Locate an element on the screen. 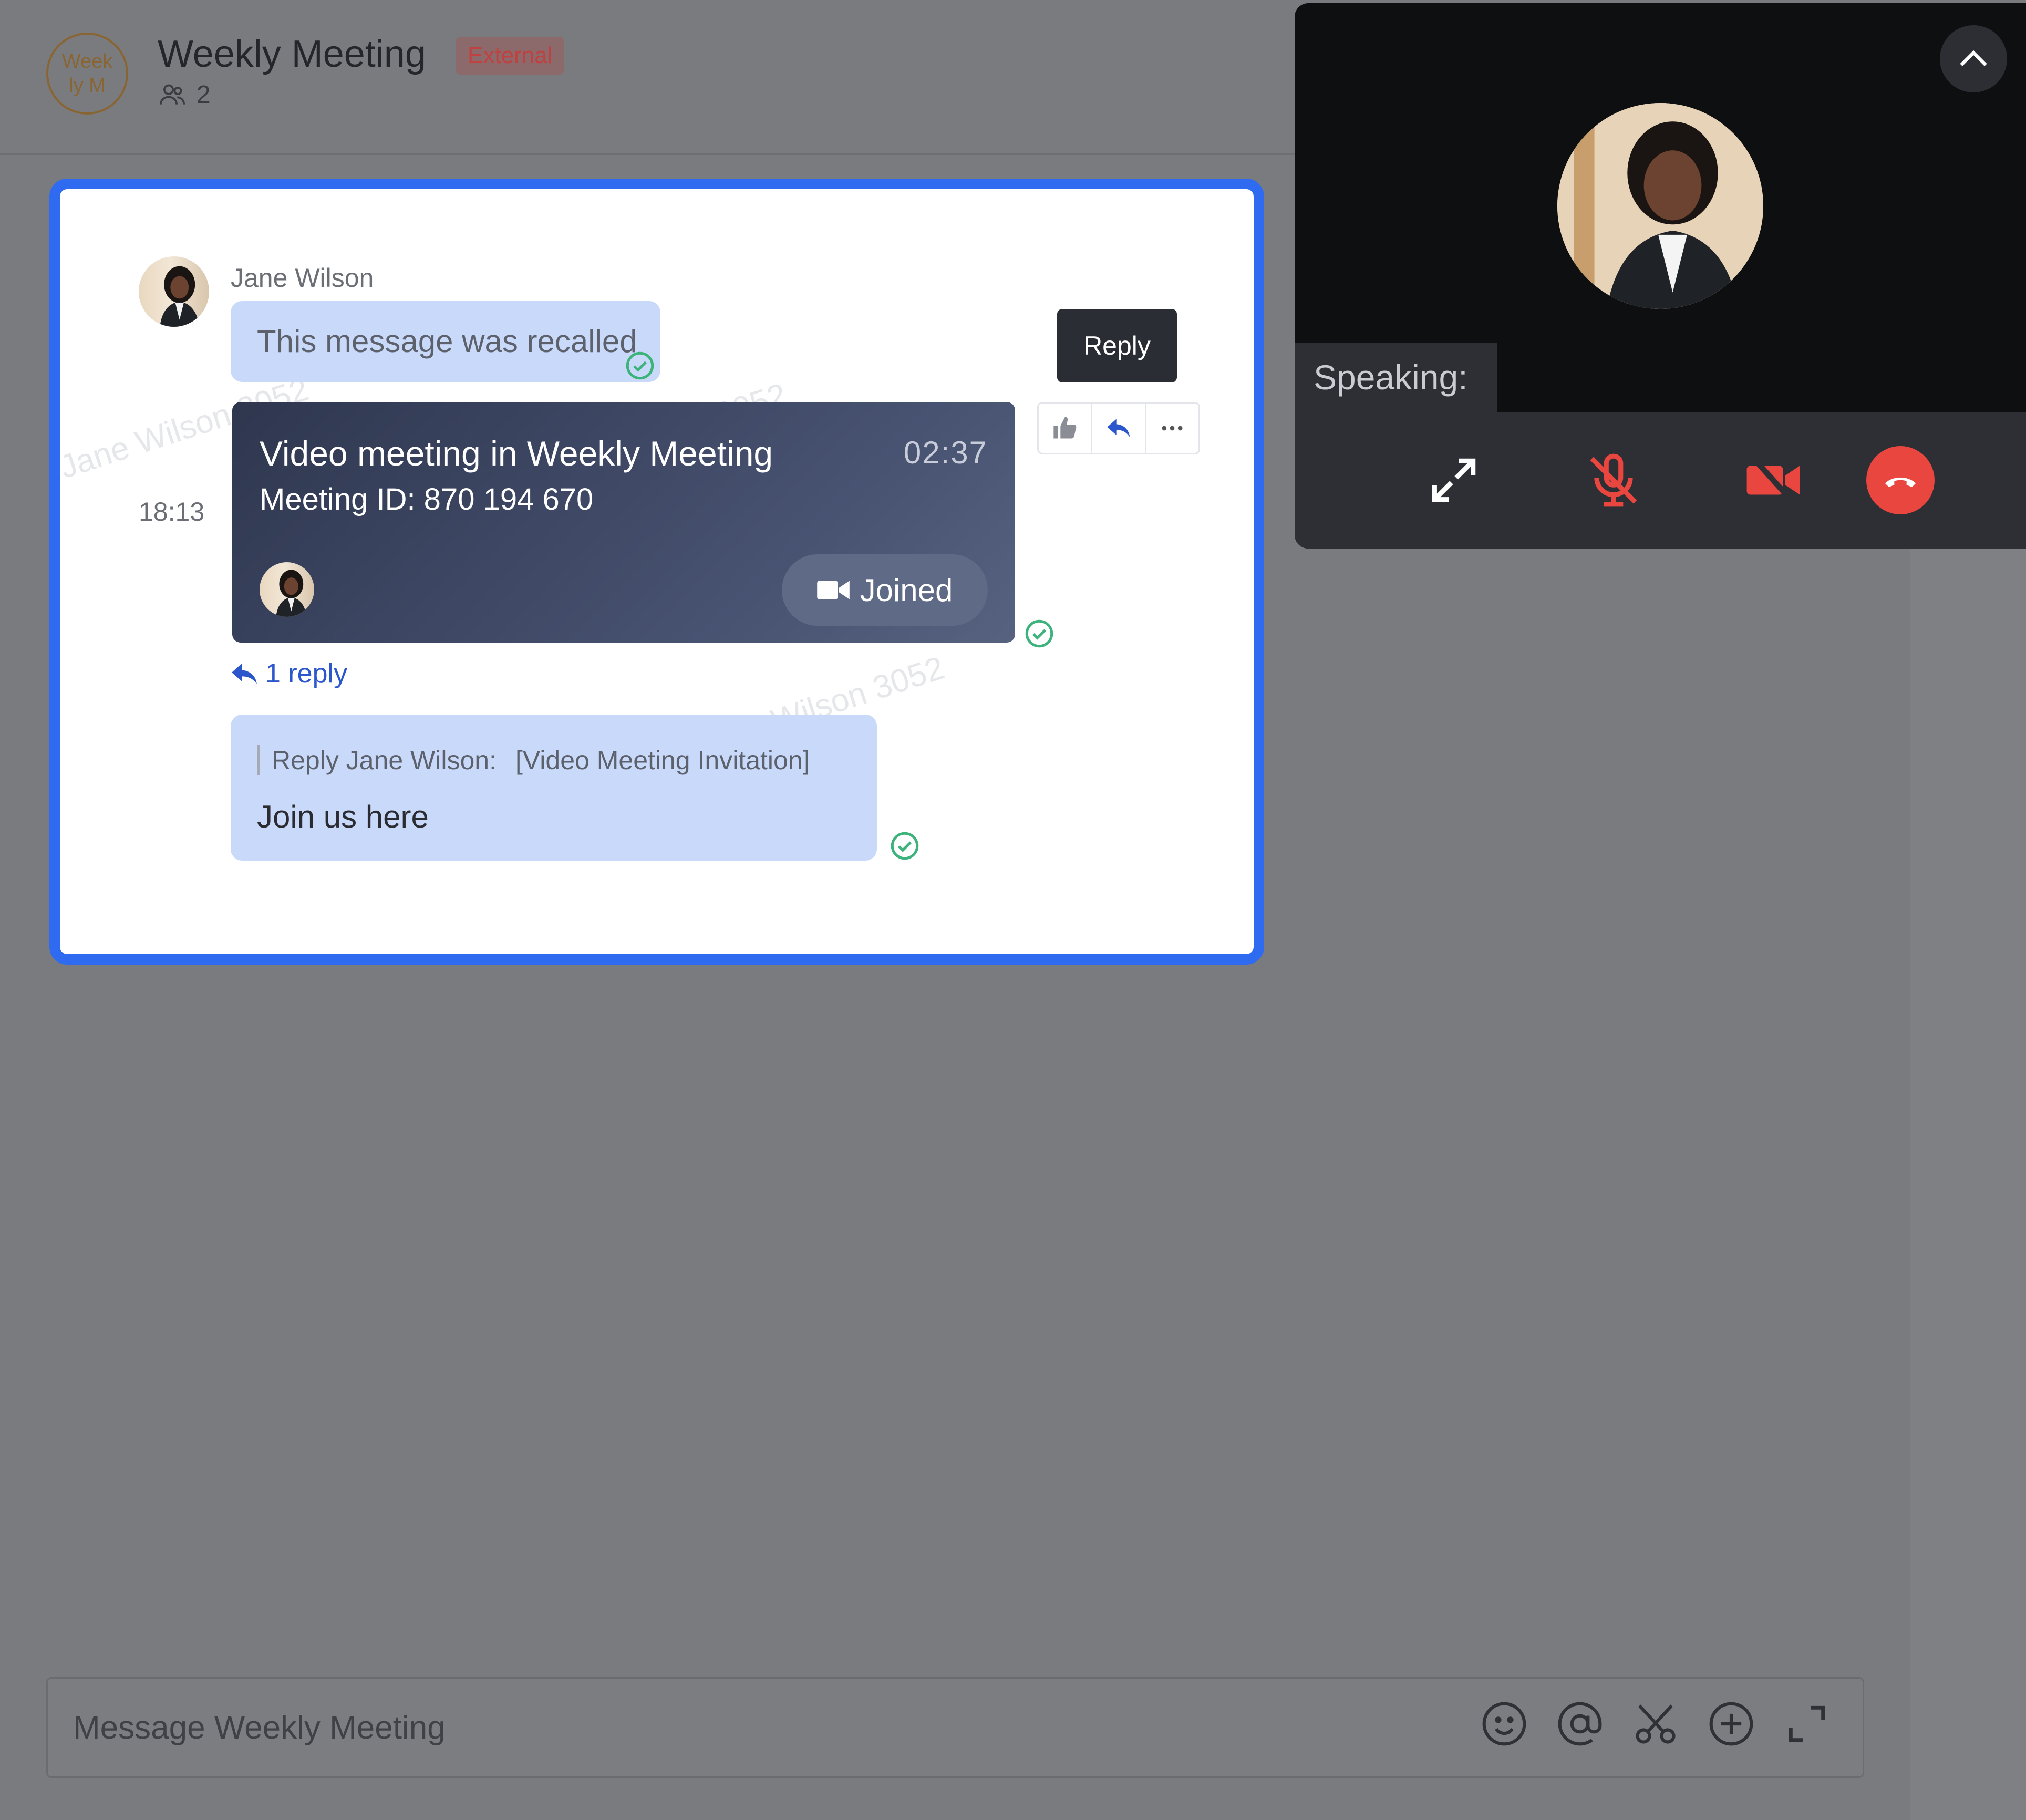  thread-reply-count: 1 reply is located at coordinates (289, 673).